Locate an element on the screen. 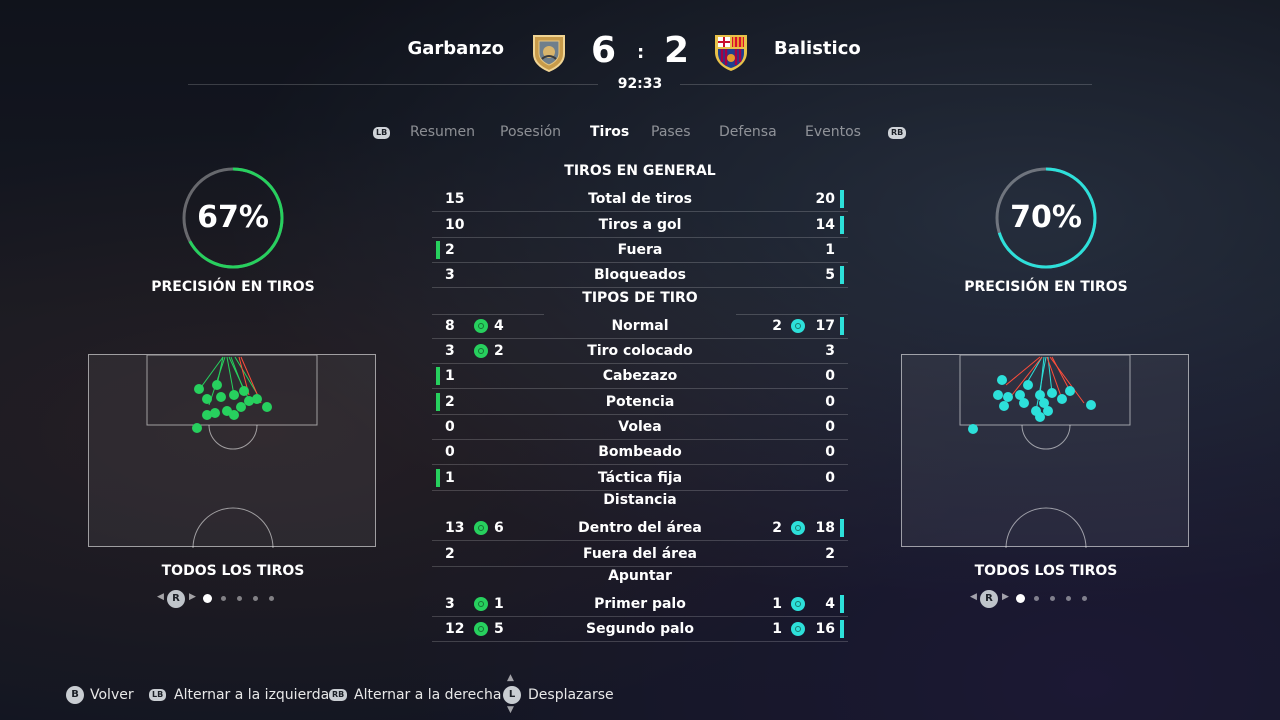 This screenshot has height=720, width=1280. section-title: TIPOS DE TIRO is located at coordinates (640, 302).